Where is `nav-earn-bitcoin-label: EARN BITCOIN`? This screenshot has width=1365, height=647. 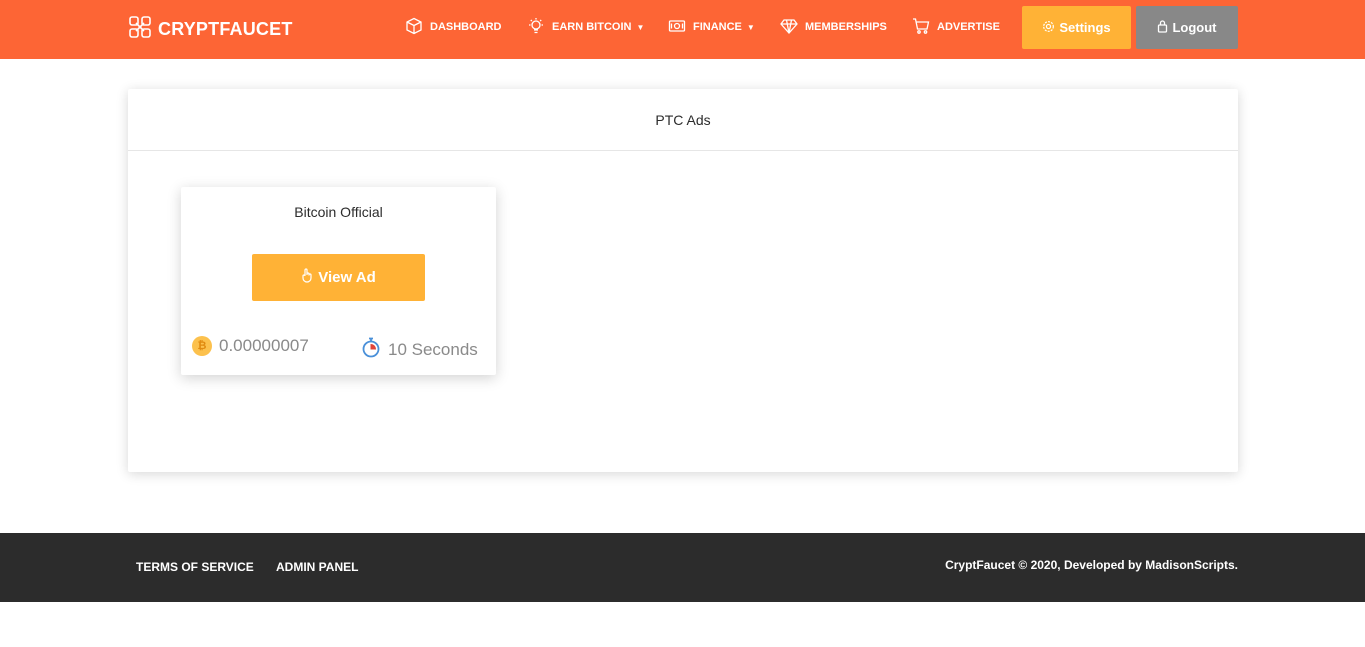
nav-earn-bitcoin-label: EARN BITCOIN is located at coordinates (592, 27).